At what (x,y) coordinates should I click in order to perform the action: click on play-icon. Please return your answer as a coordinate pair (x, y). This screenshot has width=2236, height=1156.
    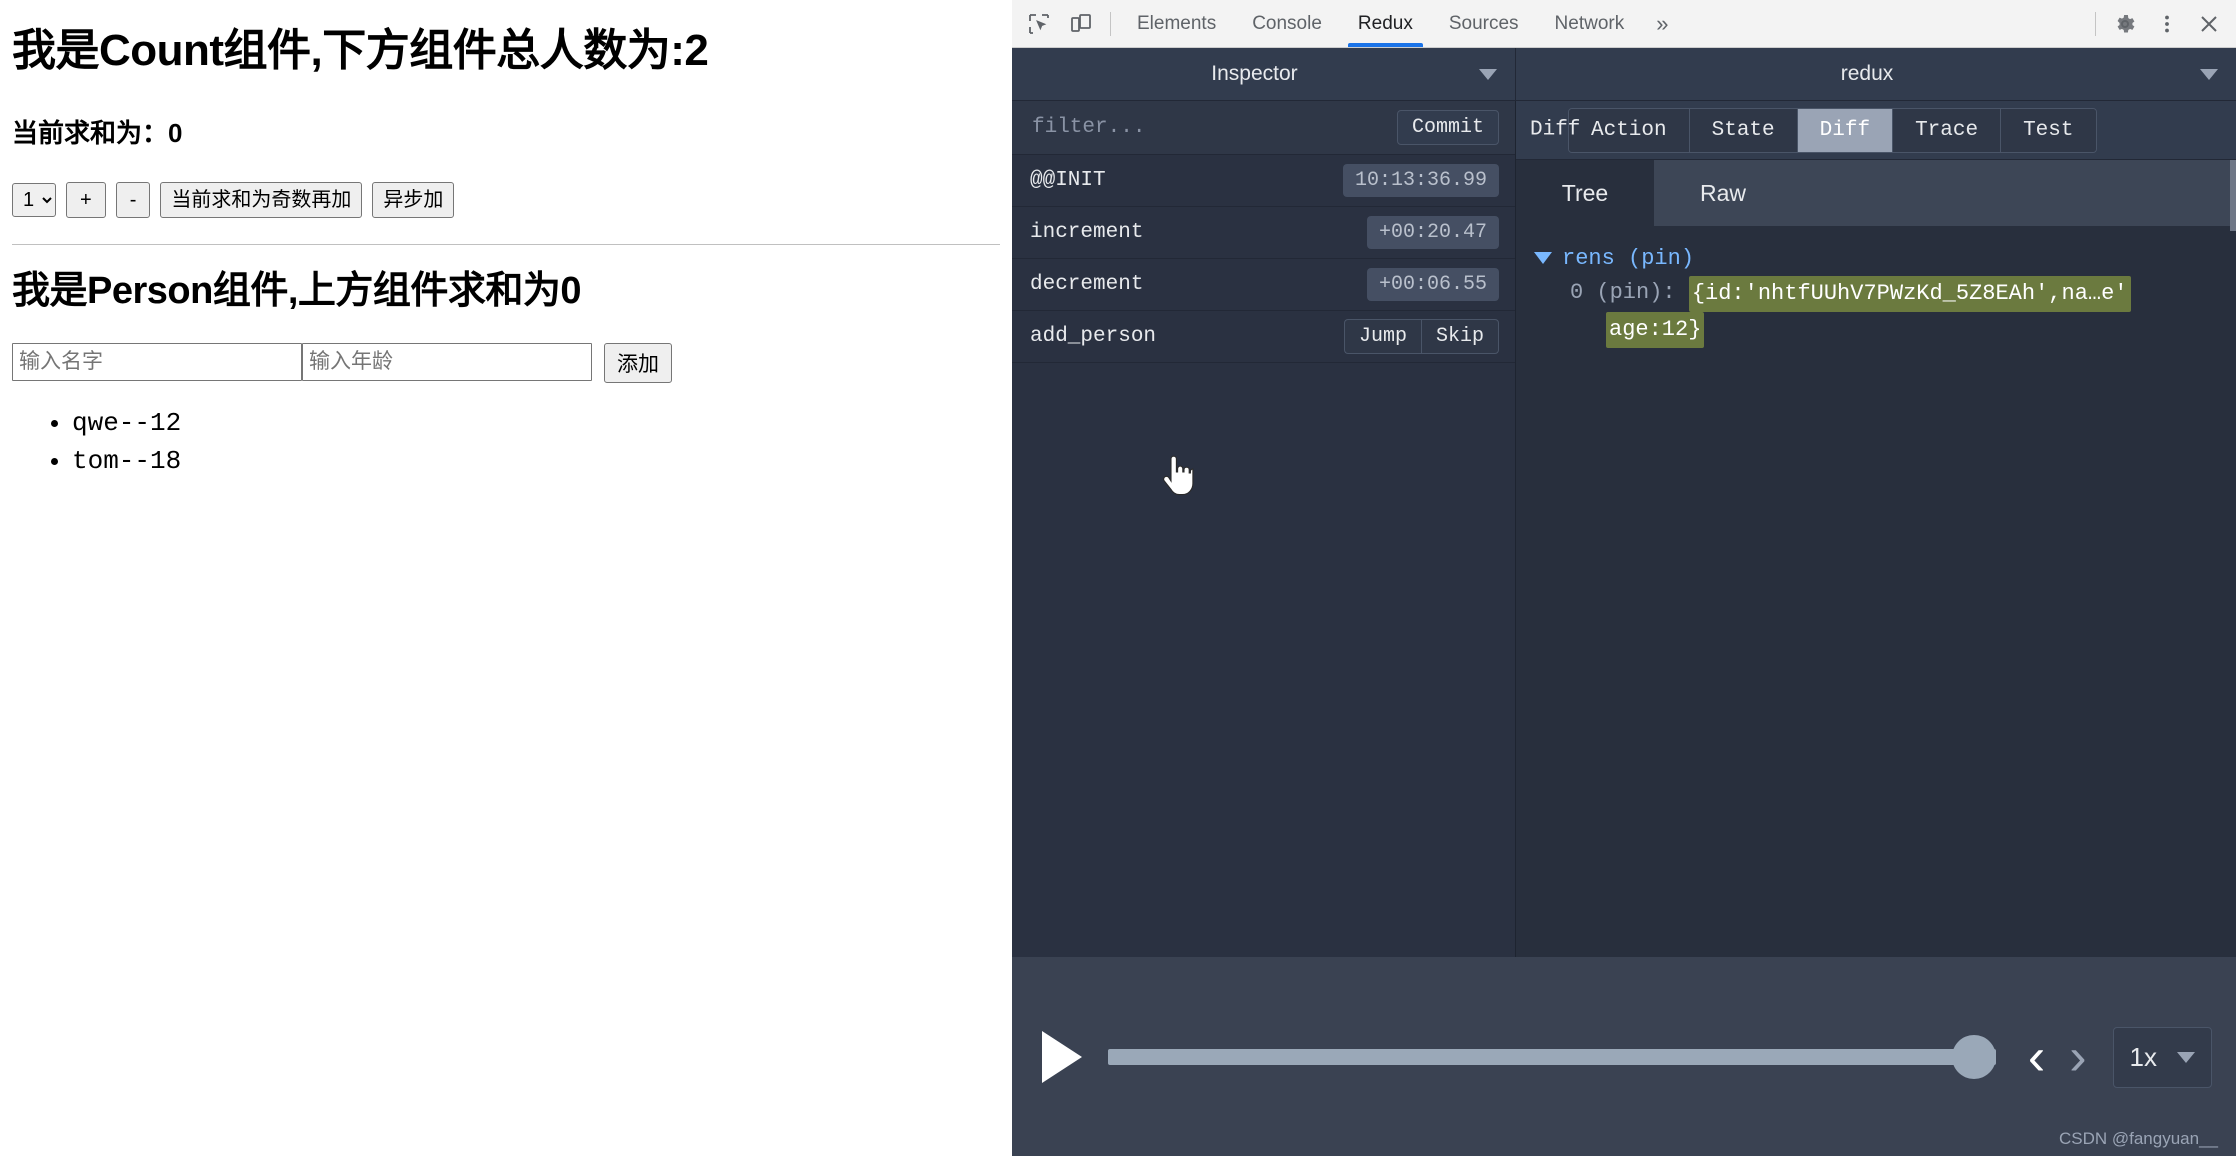
    Looking at the image, I should click on (1062, 1057).